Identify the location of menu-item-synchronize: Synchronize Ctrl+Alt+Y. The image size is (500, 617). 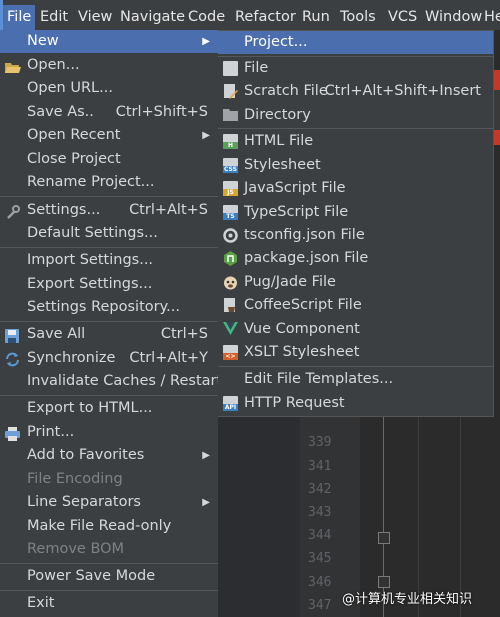
(109, 358).